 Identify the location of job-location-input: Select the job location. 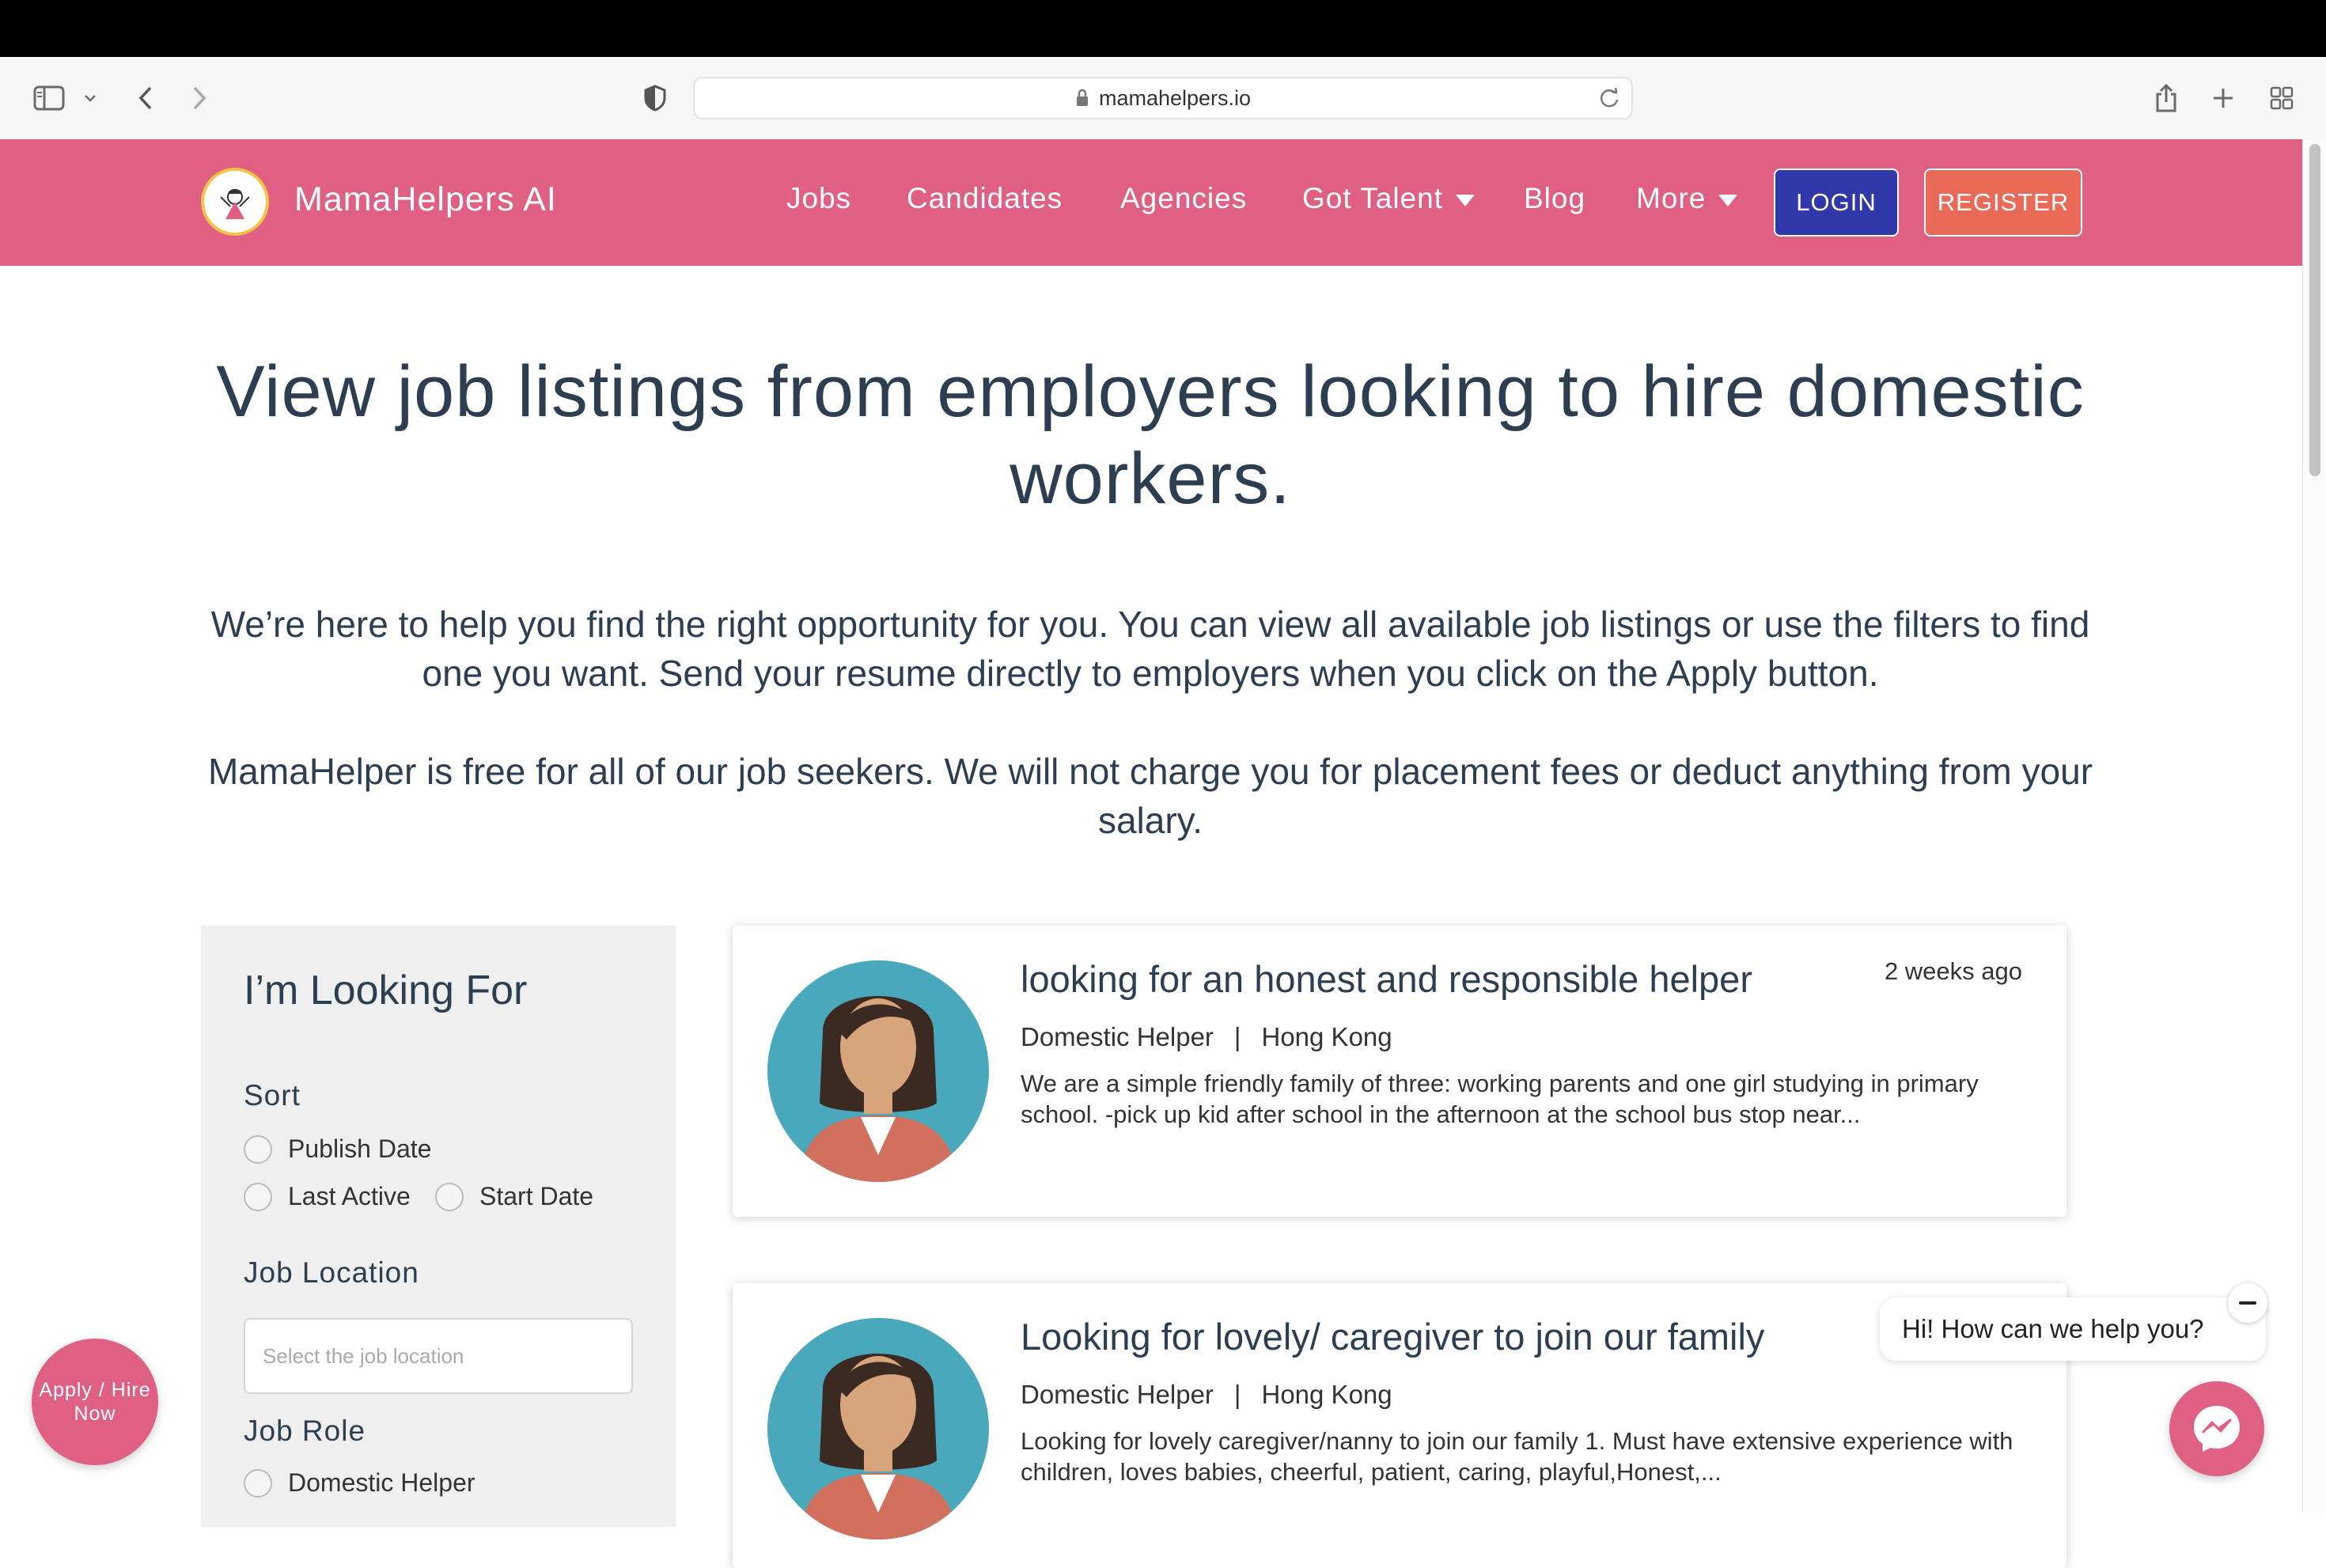
(438, 1356).